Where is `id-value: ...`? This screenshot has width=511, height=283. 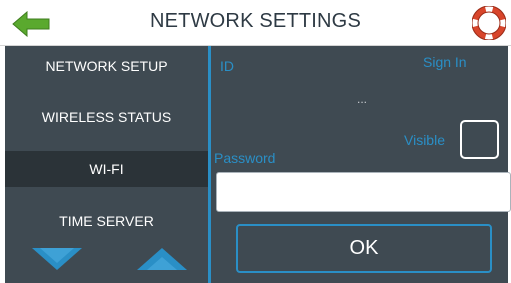 id-value: ... is located at coordinates (362, 99).